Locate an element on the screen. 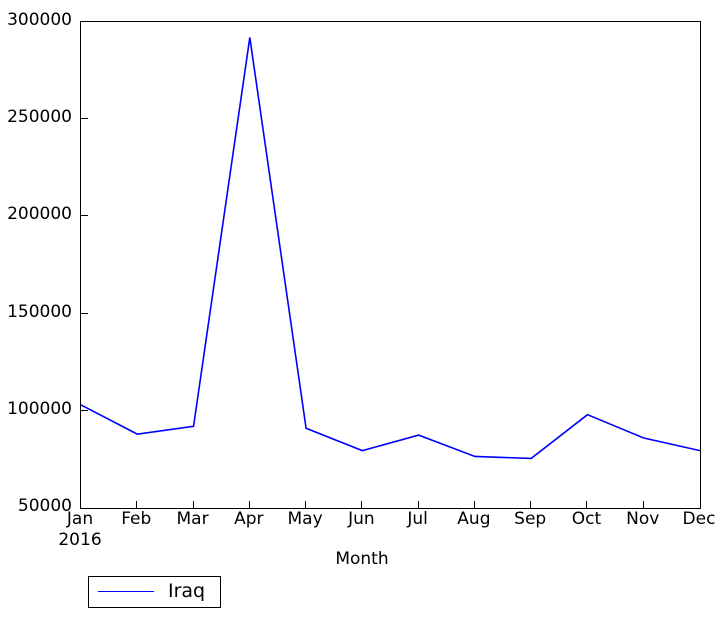 The height and width of the screenshot is (621, 724). x-tick-label: Feb is located at coordinates (136, 519).